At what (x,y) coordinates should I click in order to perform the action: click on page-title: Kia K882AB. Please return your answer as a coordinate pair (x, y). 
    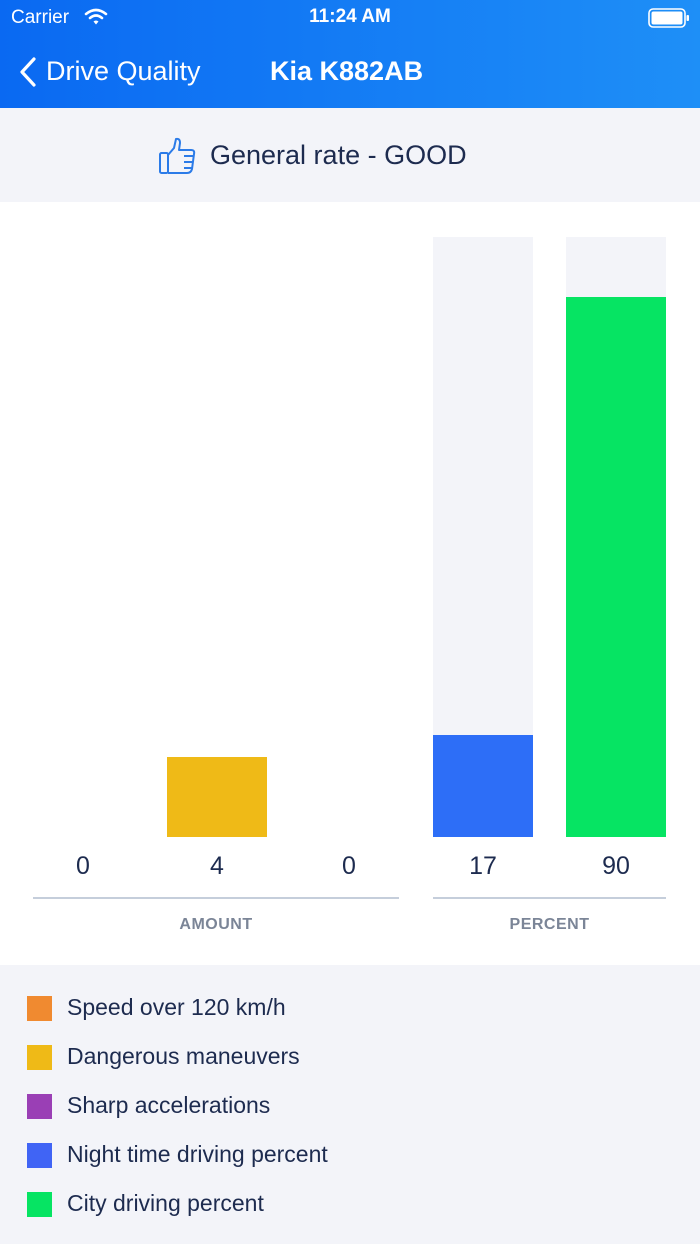
    Looking at the image, I should click on (347, 71).